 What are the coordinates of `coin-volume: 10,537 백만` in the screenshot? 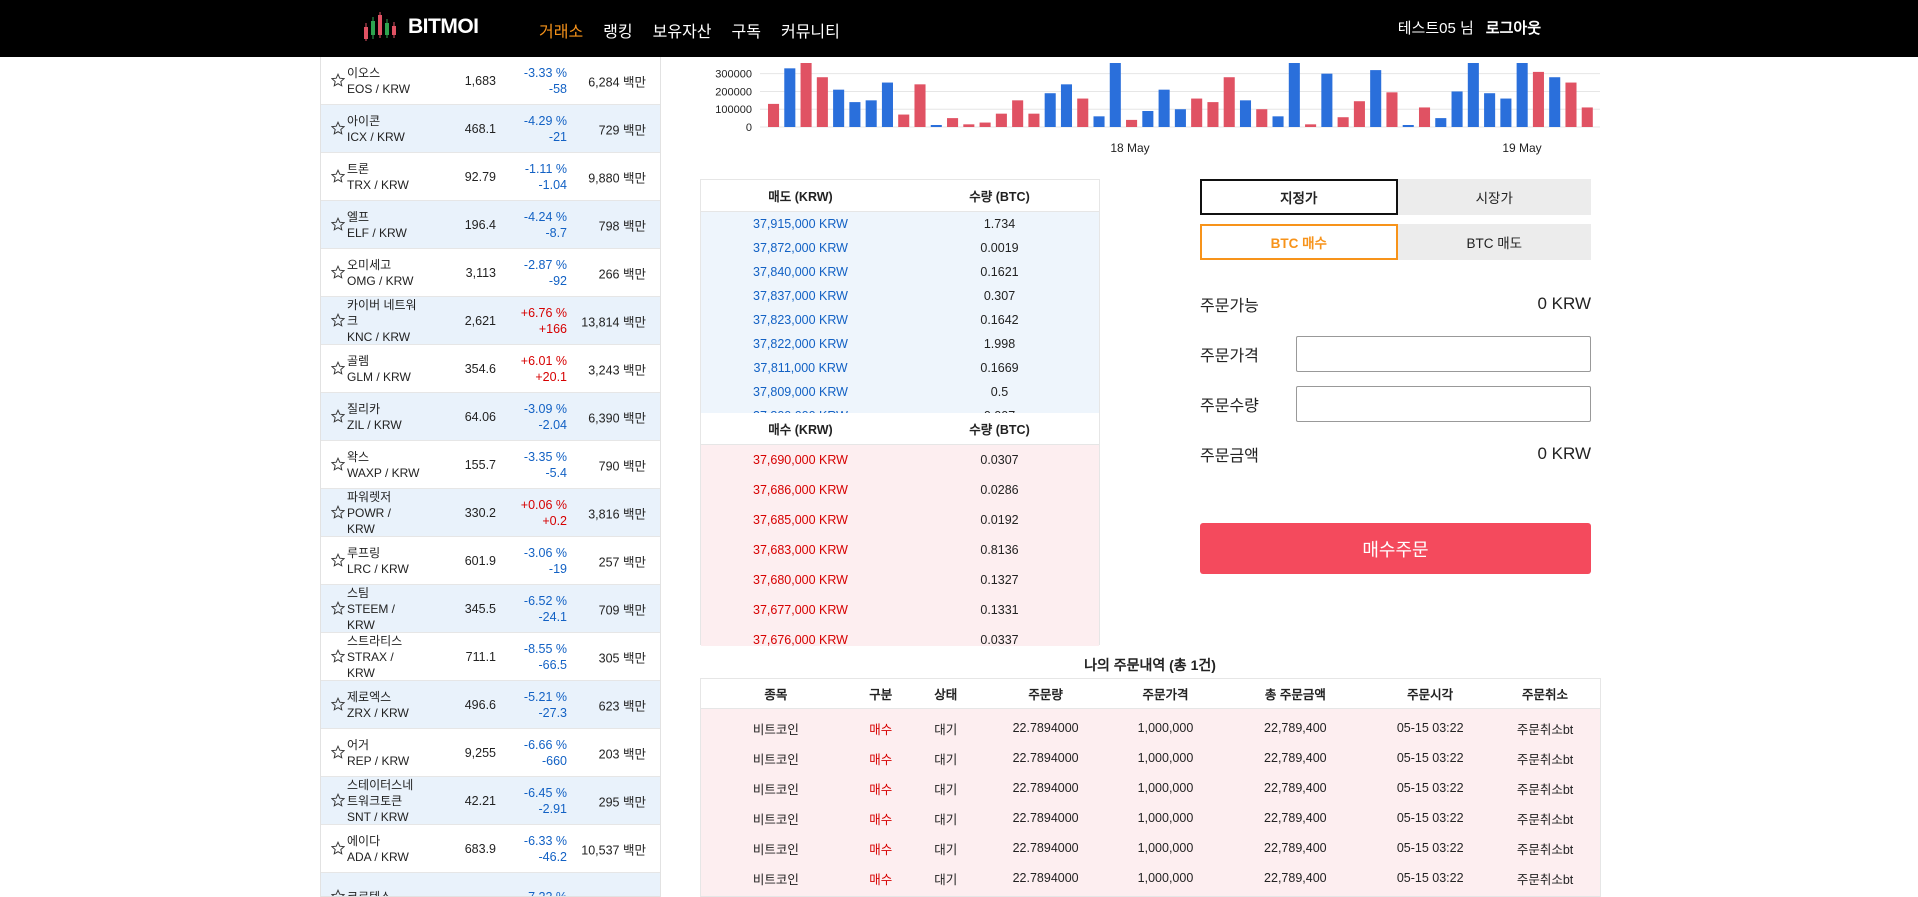 It's located at (613, 850).